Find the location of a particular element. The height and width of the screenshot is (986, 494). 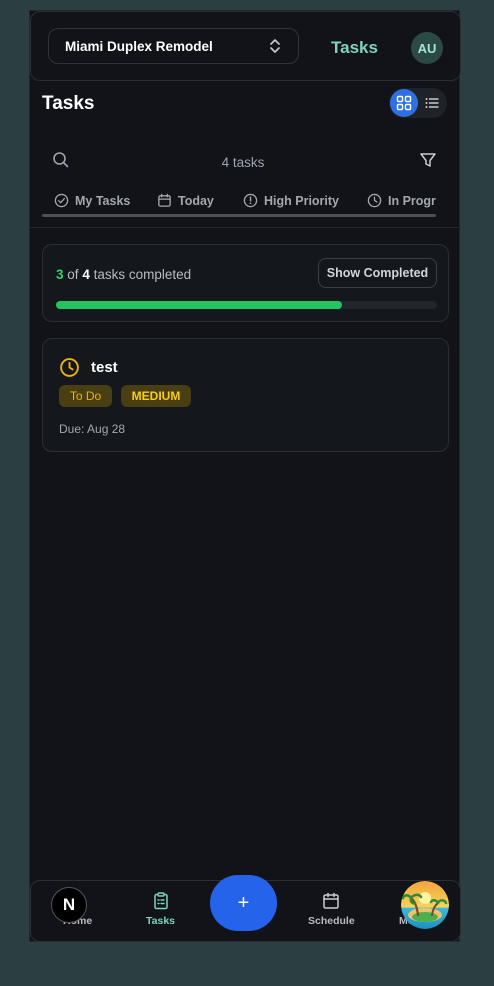

progress-summary: 3 of 4 tasks completed is located at coordinates (123, 274).